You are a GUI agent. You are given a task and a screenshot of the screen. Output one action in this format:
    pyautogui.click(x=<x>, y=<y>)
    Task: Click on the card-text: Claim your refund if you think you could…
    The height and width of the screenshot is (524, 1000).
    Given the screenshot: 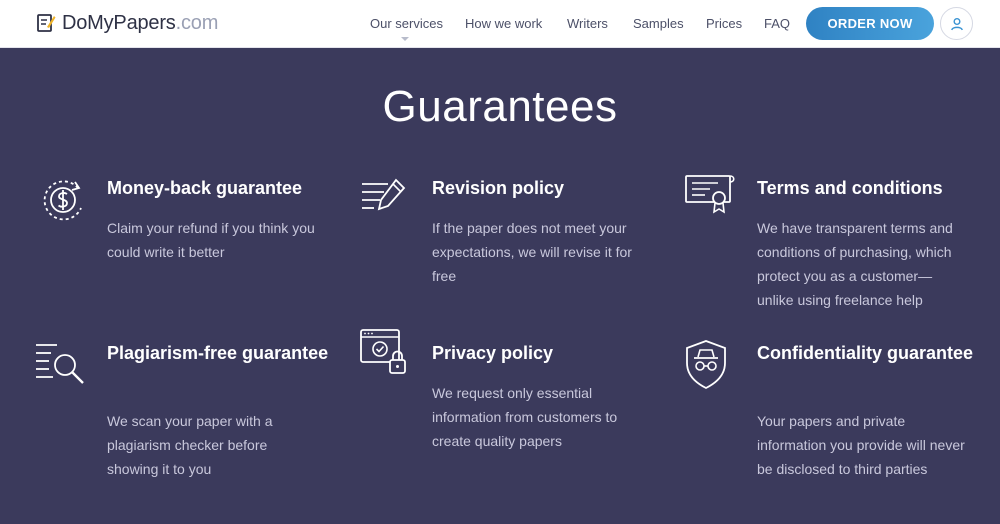 What is the action you would take?
    pyautogui.click(x=211, y=240)
    